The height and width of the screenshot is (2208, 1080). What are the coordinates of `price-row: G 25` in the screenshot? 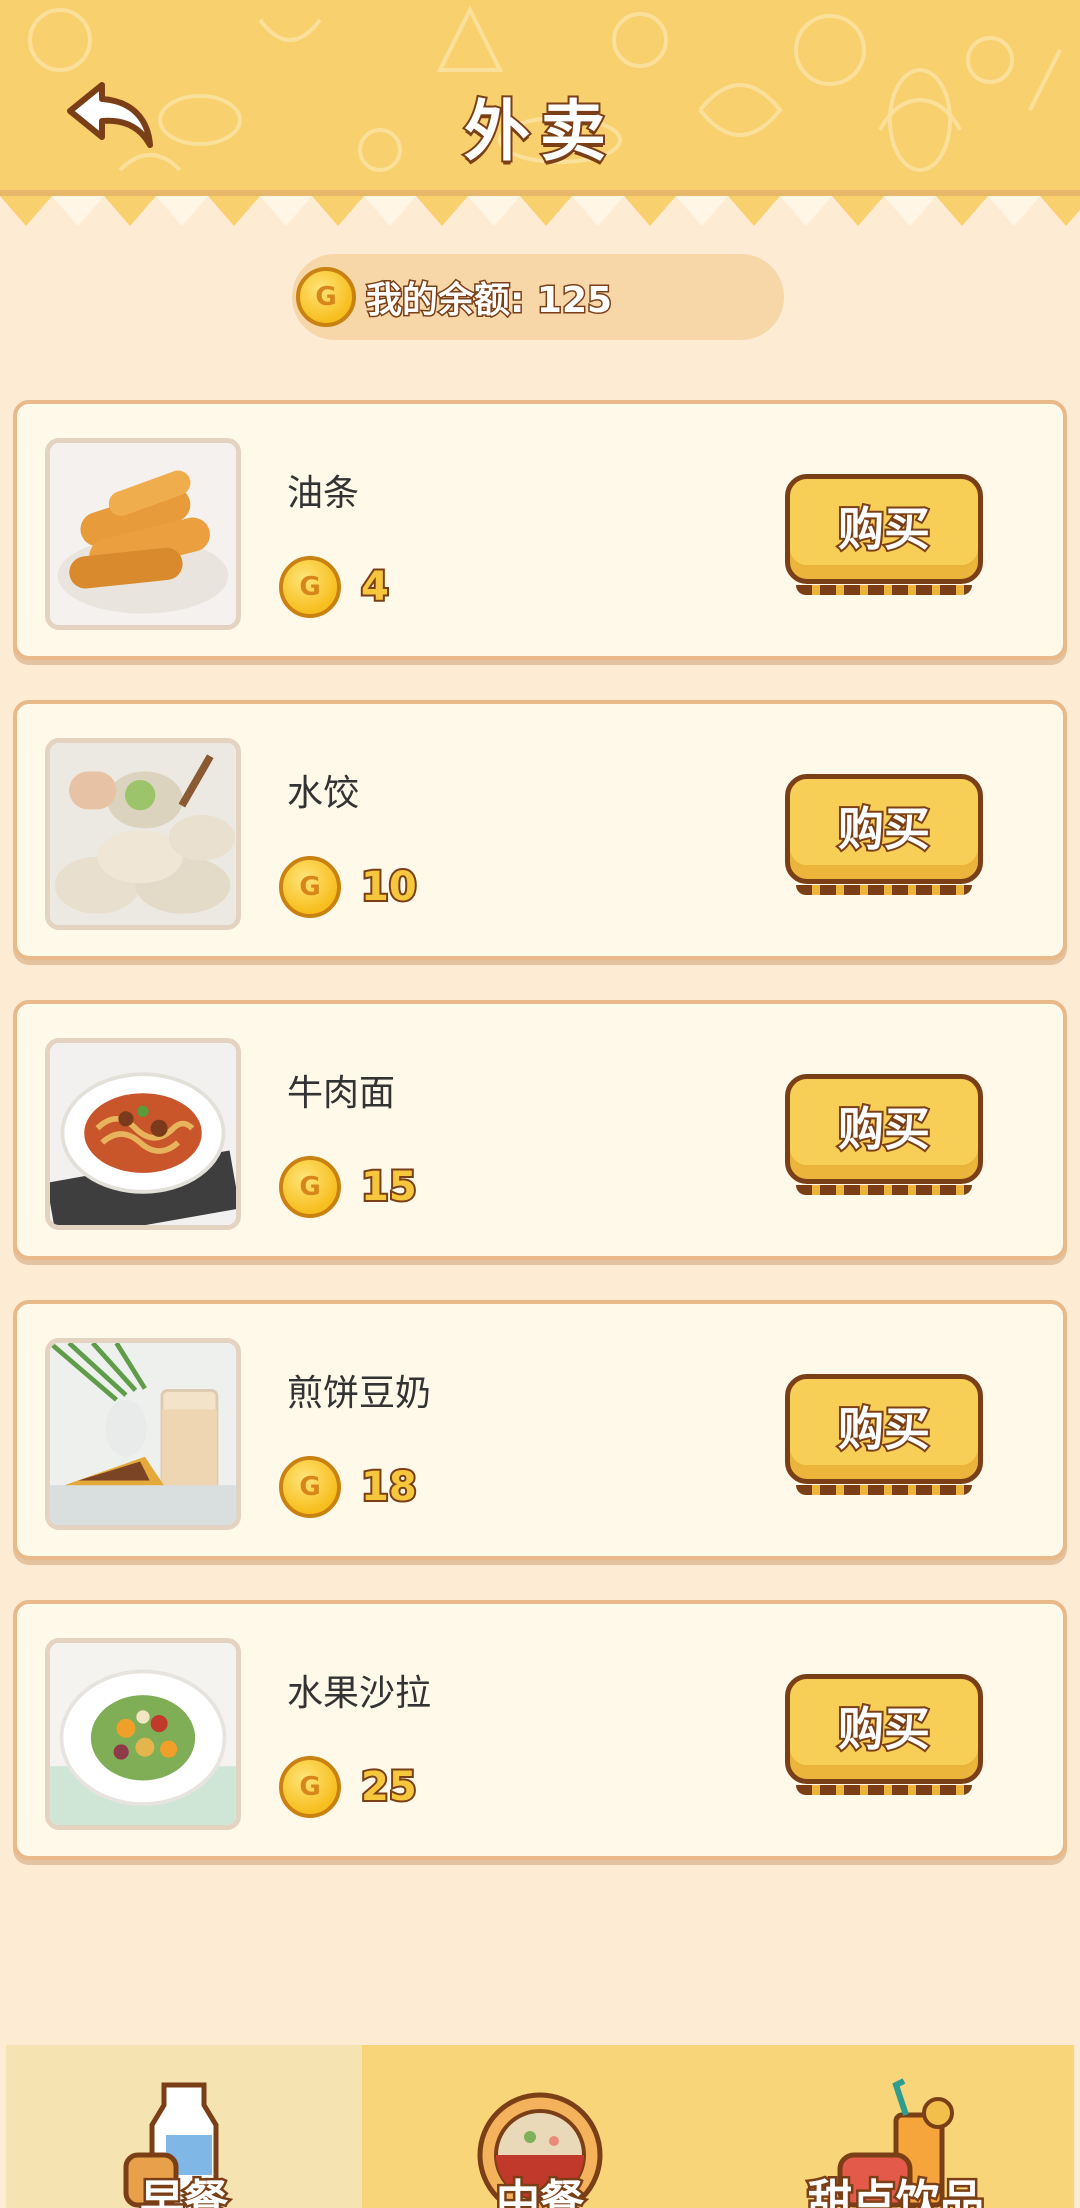 It's located at (349, 1787).